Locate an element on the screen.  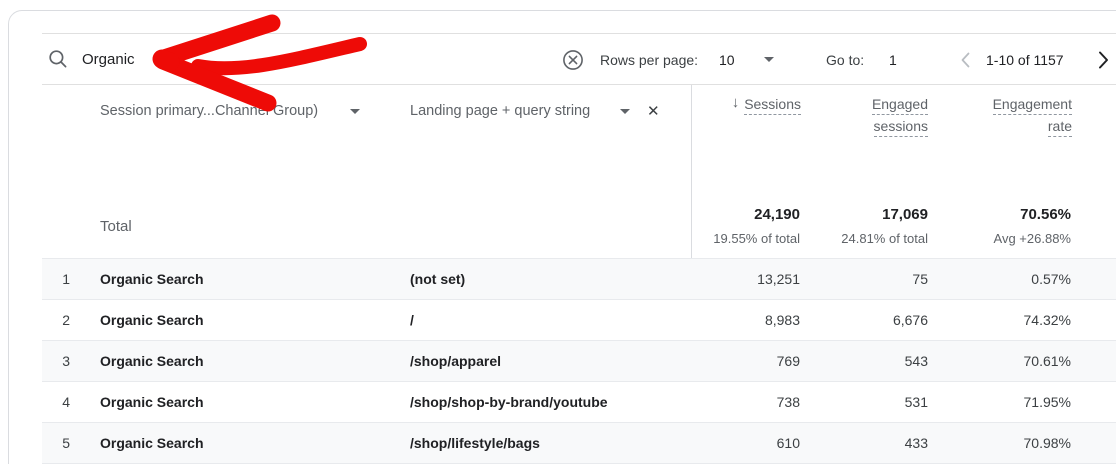
sessions-cell: 610 is located at coordinates (788, 443).